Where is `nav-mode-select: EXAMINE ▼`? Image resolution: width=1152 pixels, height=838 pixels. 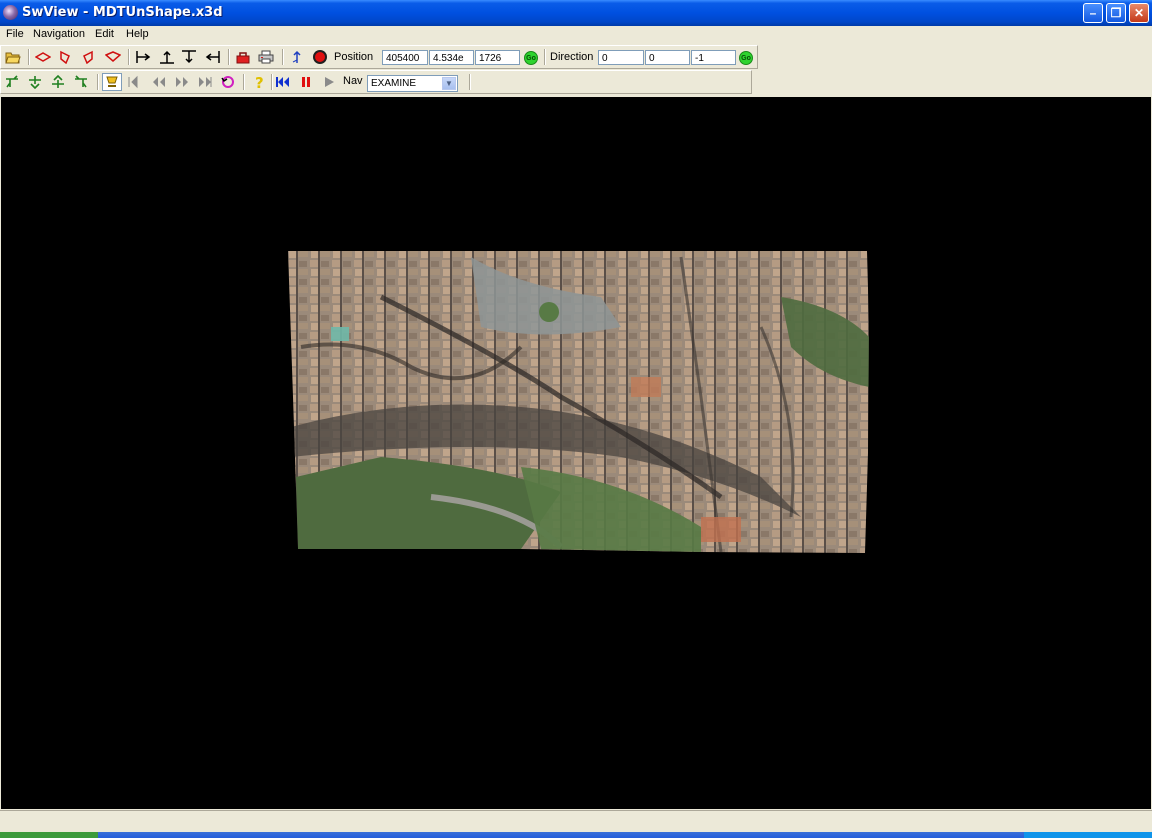 nav-mode-select: EXAMINE ▼ is located at coordinates (412, 83).